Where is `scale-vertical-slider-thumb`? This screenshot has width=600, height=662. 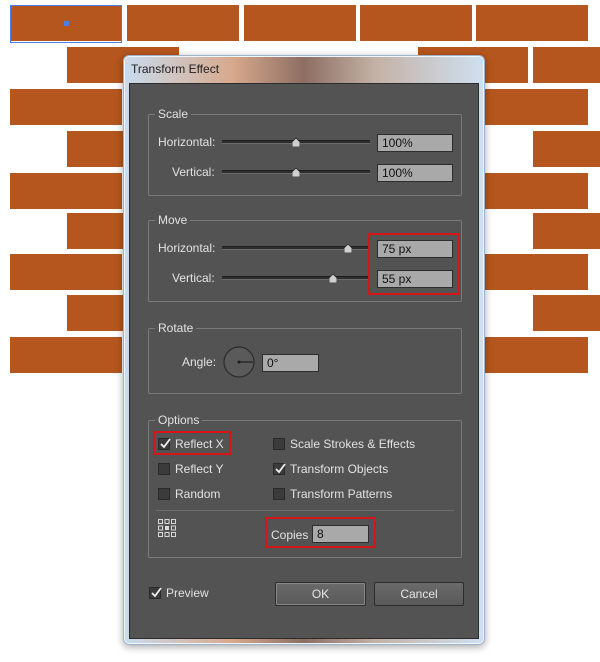
scale-vertical-slider-thumb is located at coordinates (296, 172).